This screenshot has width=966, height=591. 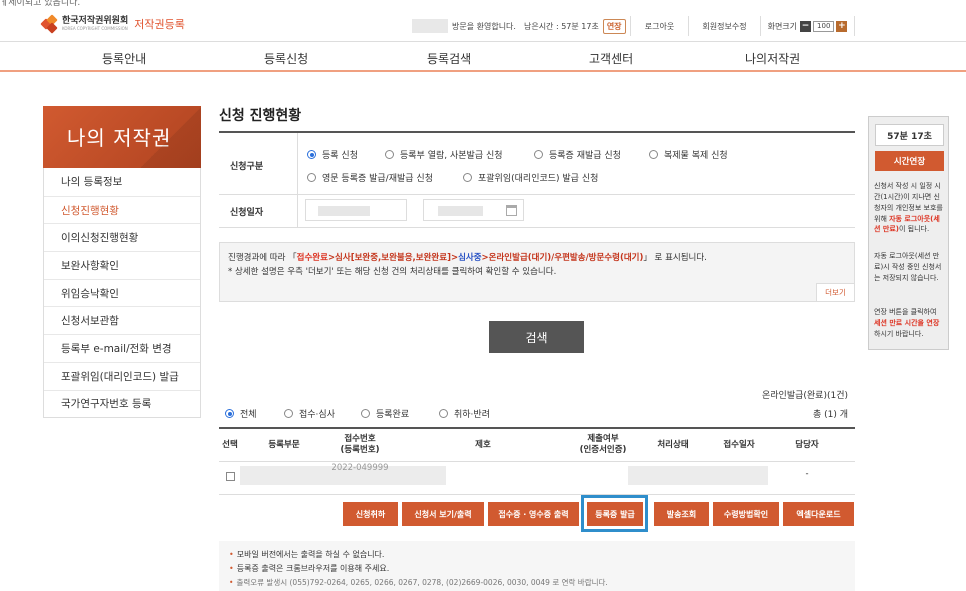 What do you see at coordinates (297, 180) in the screenshot?
I see `form-divider` at bounding box center [297, 180].